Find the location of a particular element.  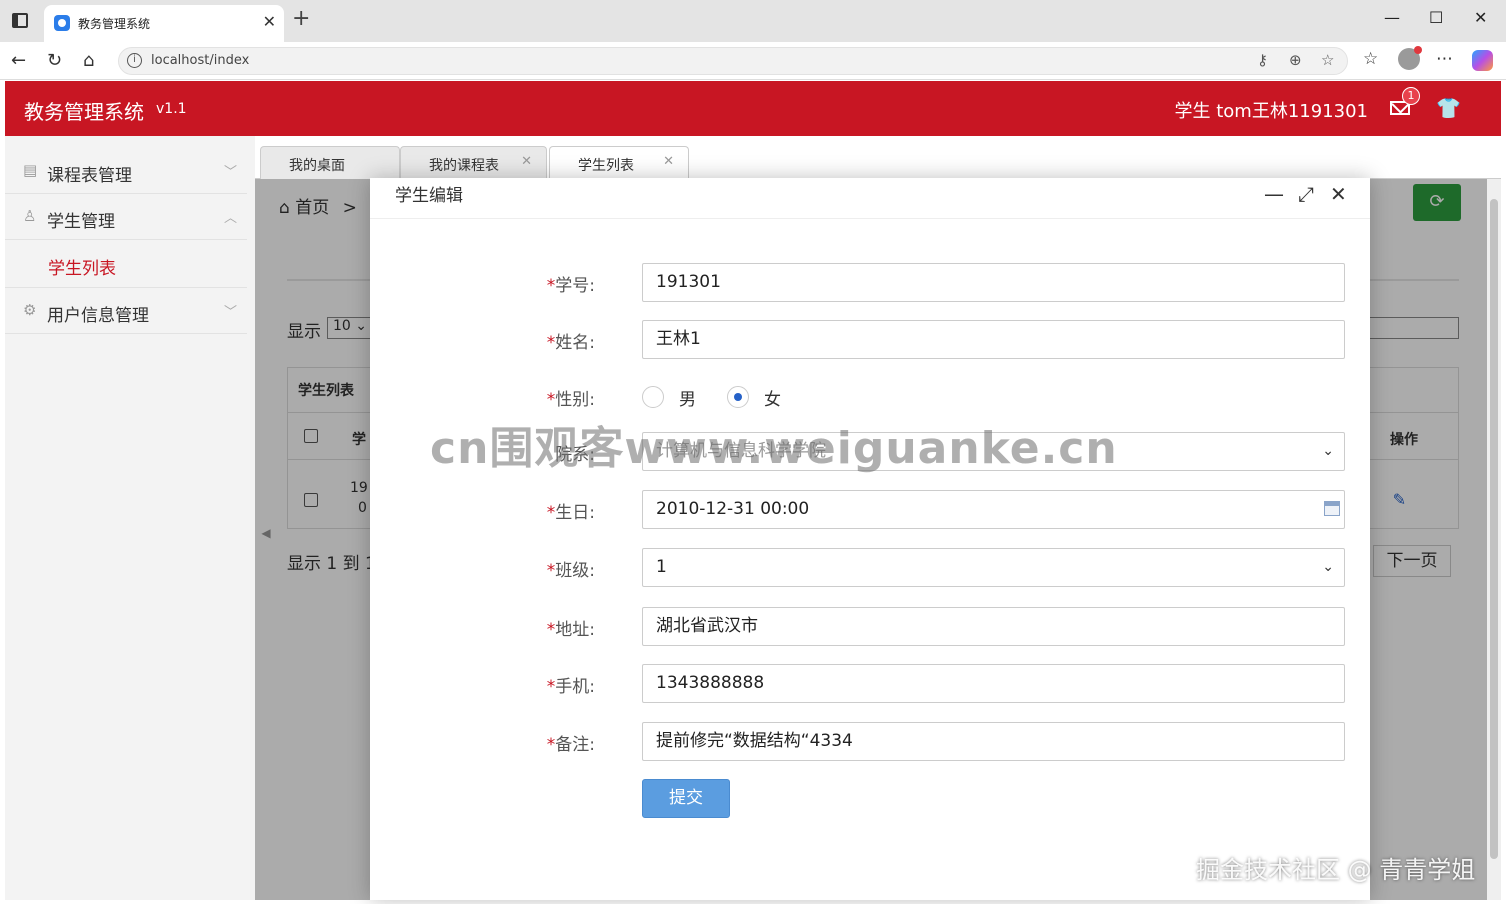

profile-avatar-icon is located at coordinates (1410, 58).